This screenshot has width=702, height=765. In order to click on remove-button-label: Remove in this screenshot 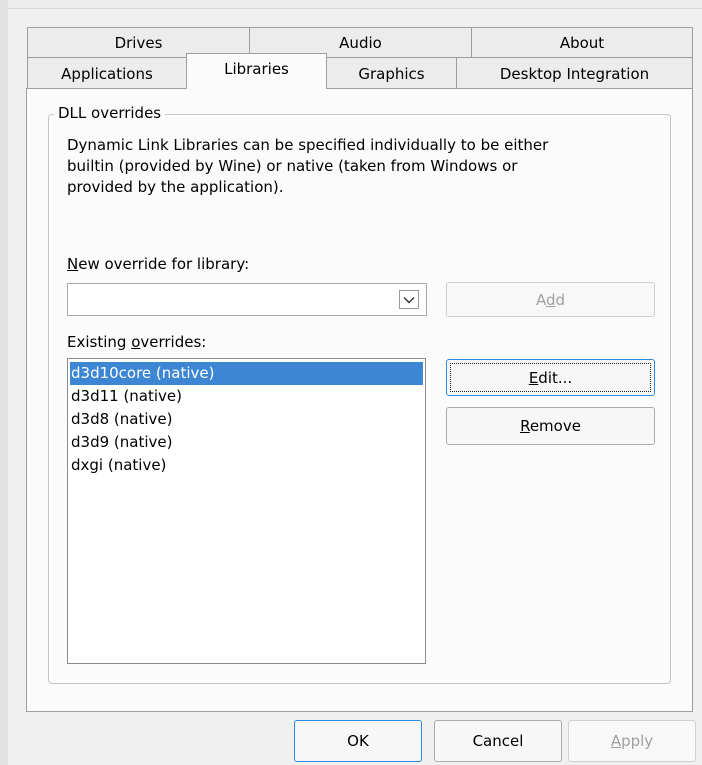, I will do `click(550, 426)`.